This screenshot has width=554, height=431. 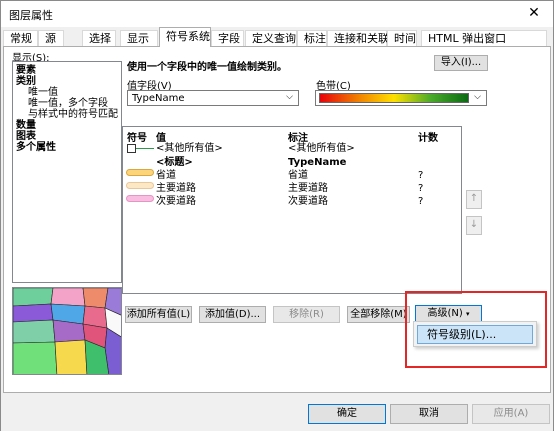 What do you see at coordinates (277, 14) in the screenshot?
I see `title-bar: 图层属性 ✕` at bounding box center [277, 14].